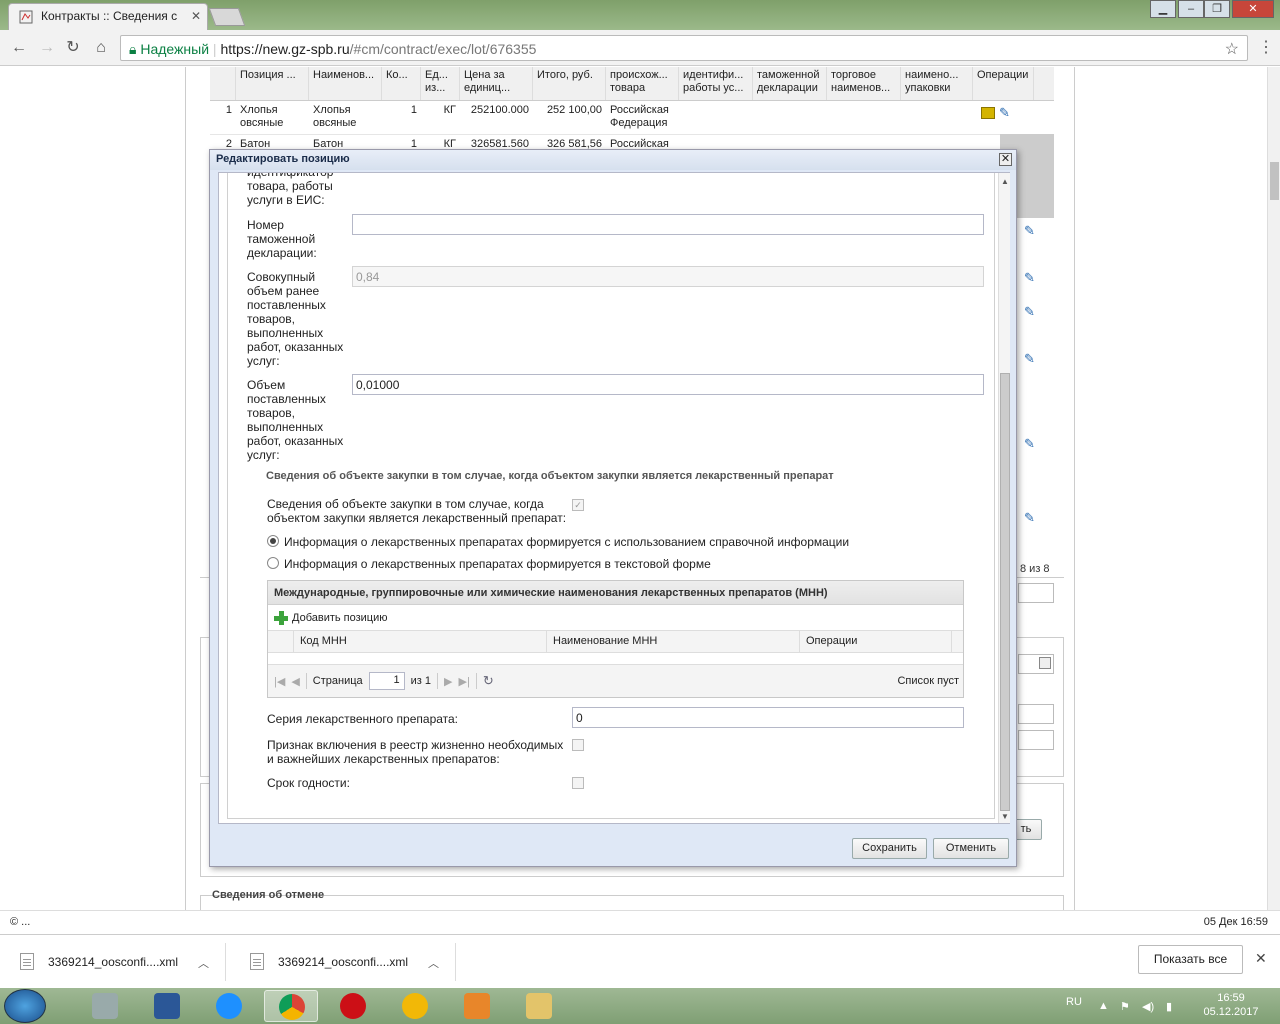 The height and width of the screenshot is (1024, 1280). What do you see at coordinates (108, 16) in the screenshot?
I see `tab-active: Контракты :: Сведения с ✕` at bounding box center [108, 16].